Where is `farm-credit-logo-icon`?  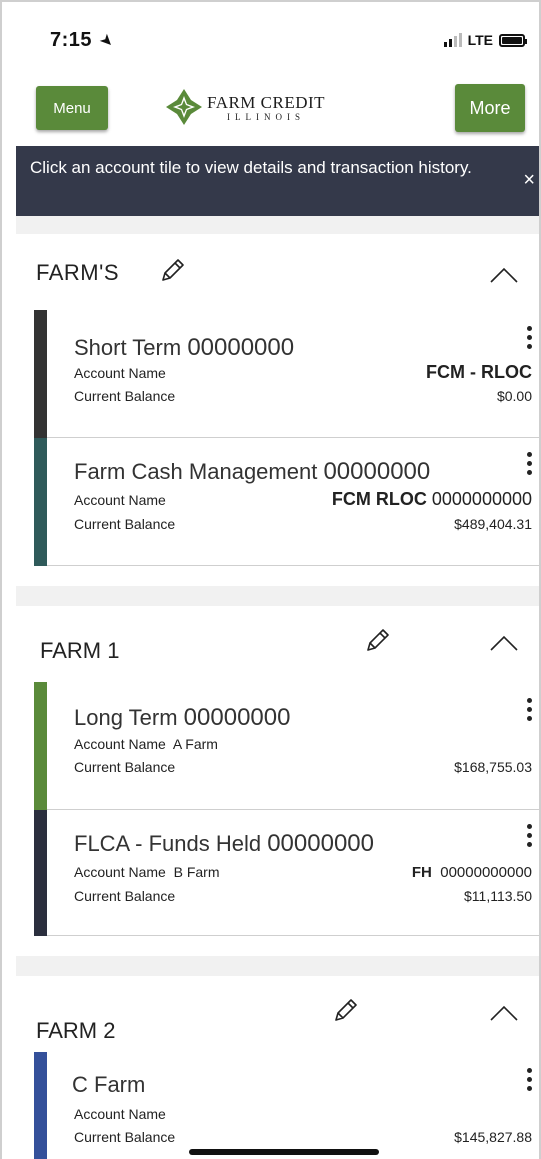 farm-credit-logo-icon is located at coordinates (184, 107).